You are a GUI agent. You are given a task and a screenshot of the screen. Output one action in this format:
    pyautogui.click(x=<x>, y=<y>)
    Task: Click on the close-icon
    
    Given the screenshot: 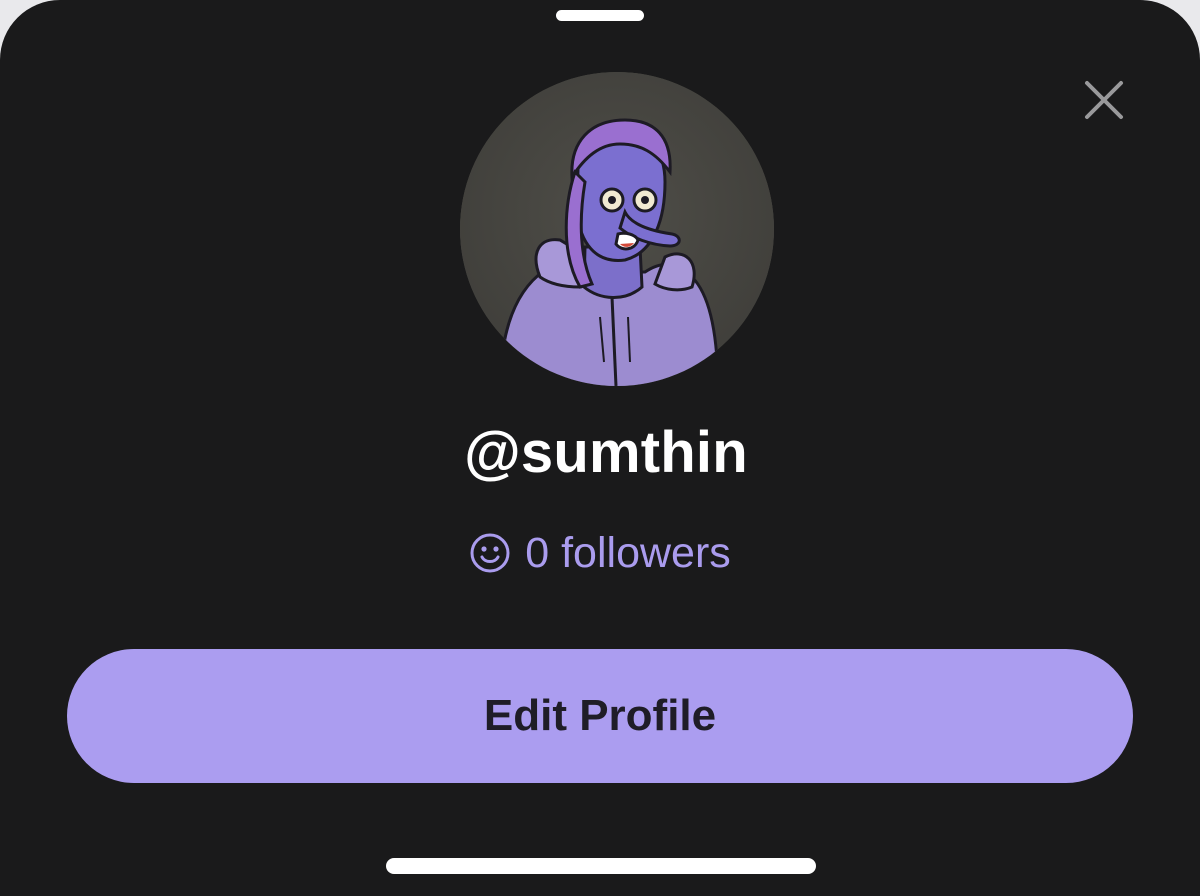 What is the action you would take?
    pyautogui.click(x=1104, y=100)
    